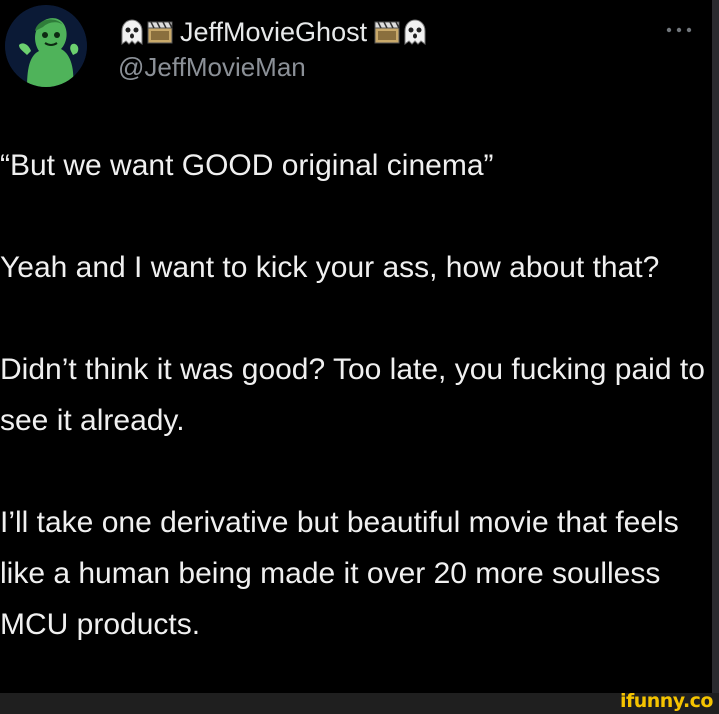  I want to click on tweet-paragraph: “But we want GOOD original cinema”, so click(247, 165).